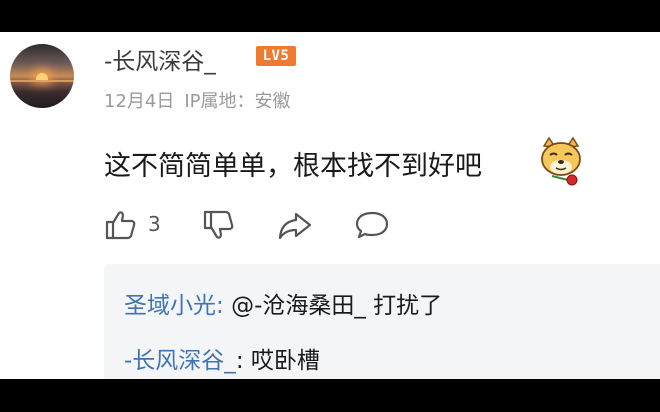  Describe the element at coordinates (561, 161) in the screenshot. I see `doge-rose-emoji-icon` at that location.